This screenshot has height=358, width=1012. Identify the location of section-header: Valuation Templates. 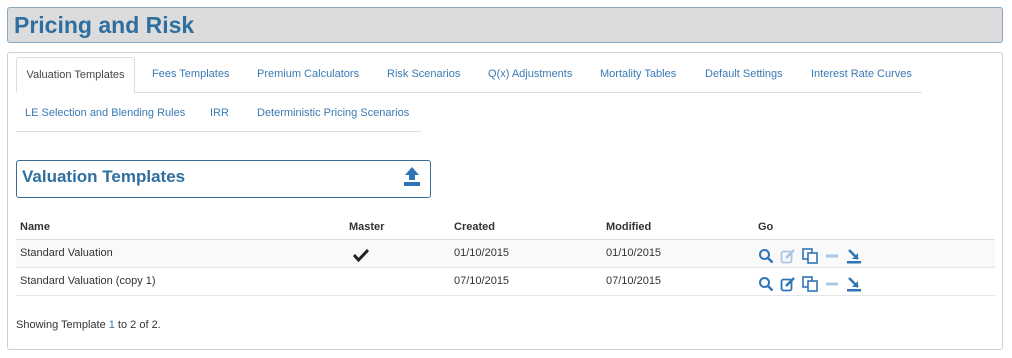
(223, 179).